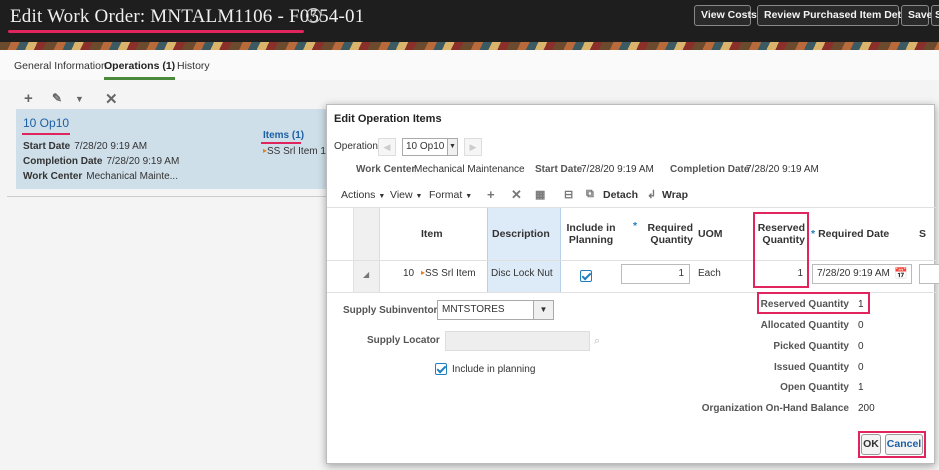  I want to click on work-center-label: Work Center, so click(386, 169).